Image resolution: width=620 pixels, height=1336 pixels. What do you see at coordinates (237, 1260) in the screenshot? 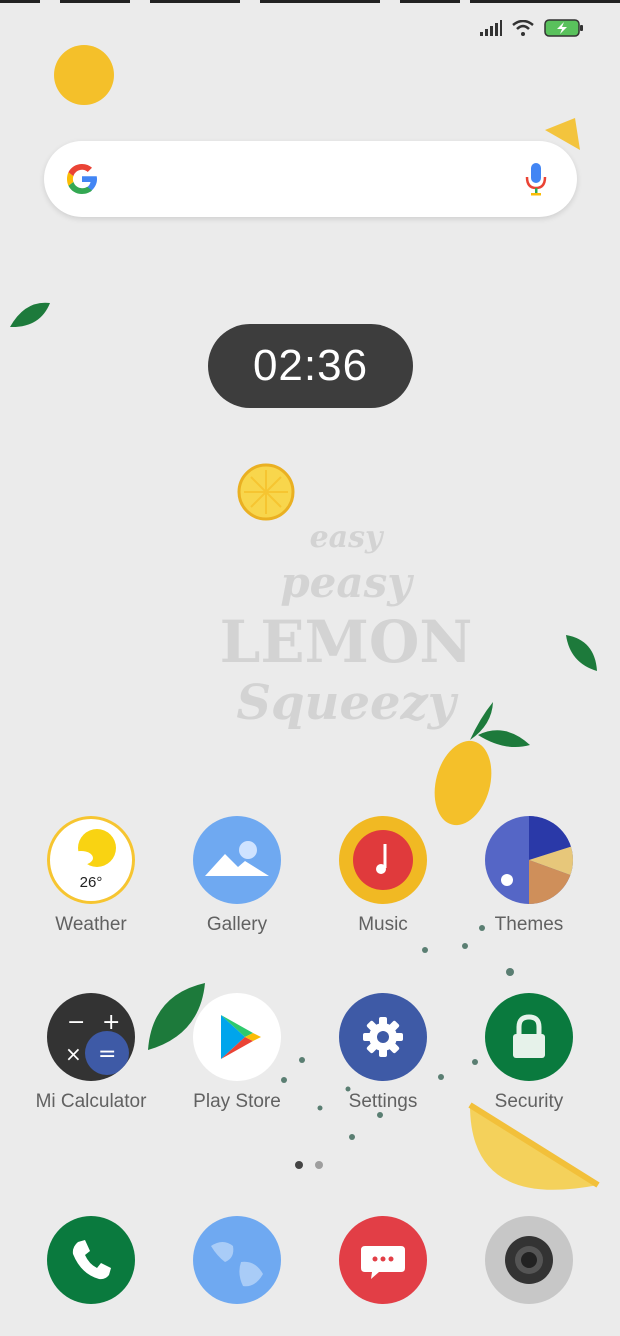
I see `browser-icon` at bounding box center [237, 1260].